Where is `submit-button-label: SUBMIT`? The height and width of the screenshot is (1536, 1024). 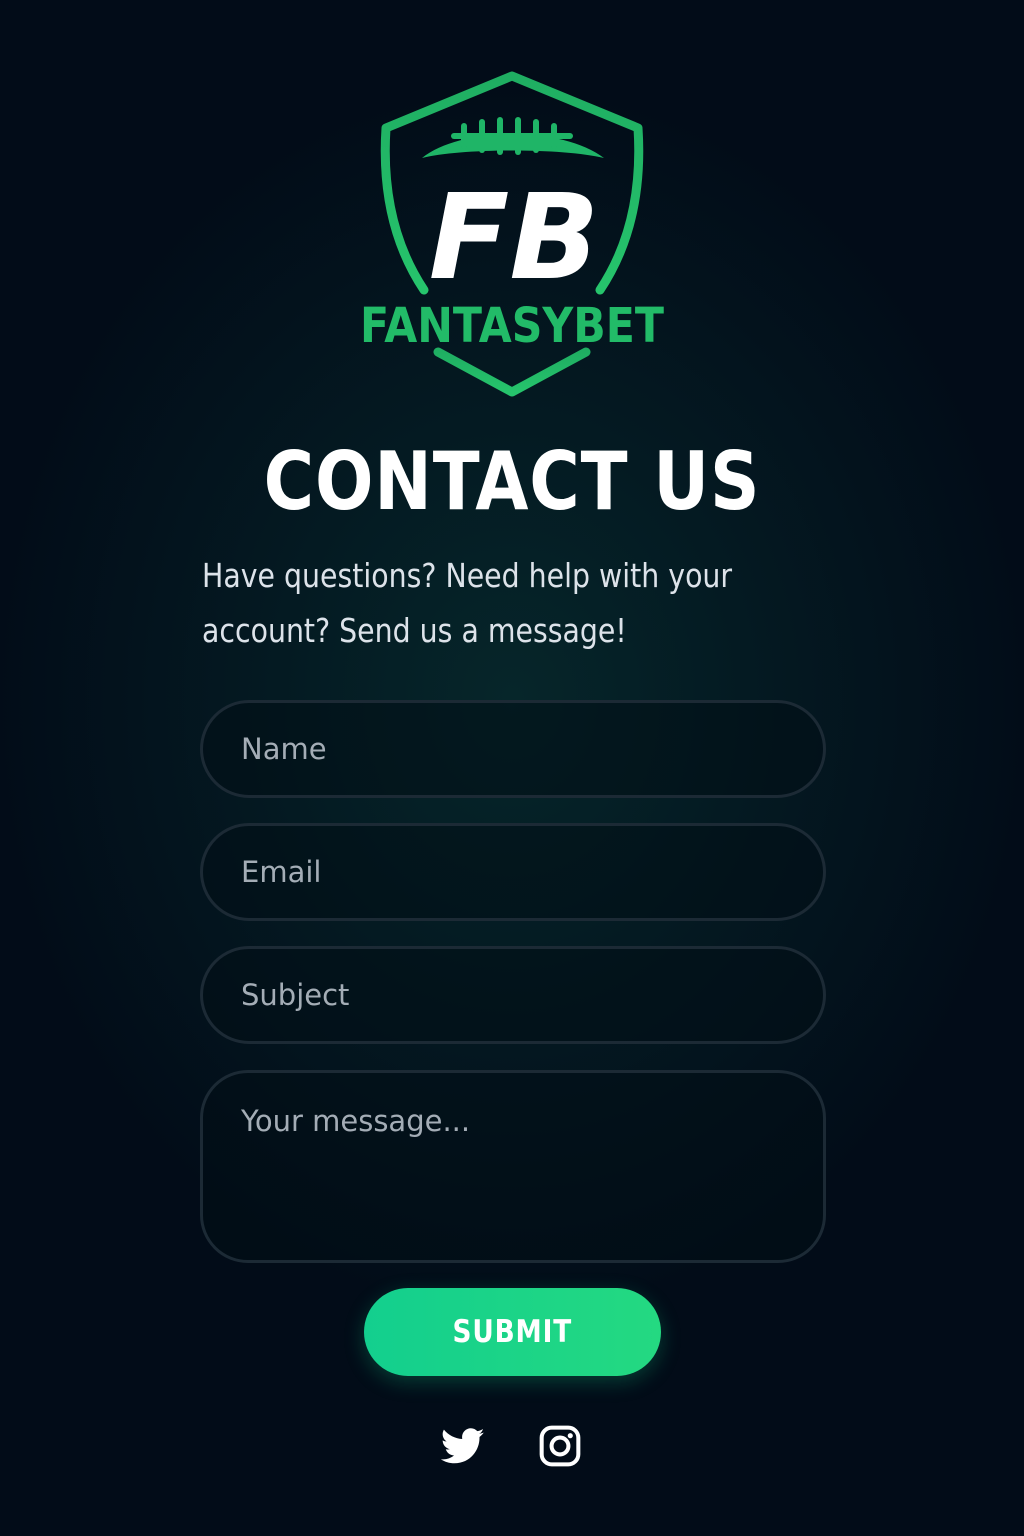
submit-button-label: SUBMIT is located at coordinates (512, 1332).